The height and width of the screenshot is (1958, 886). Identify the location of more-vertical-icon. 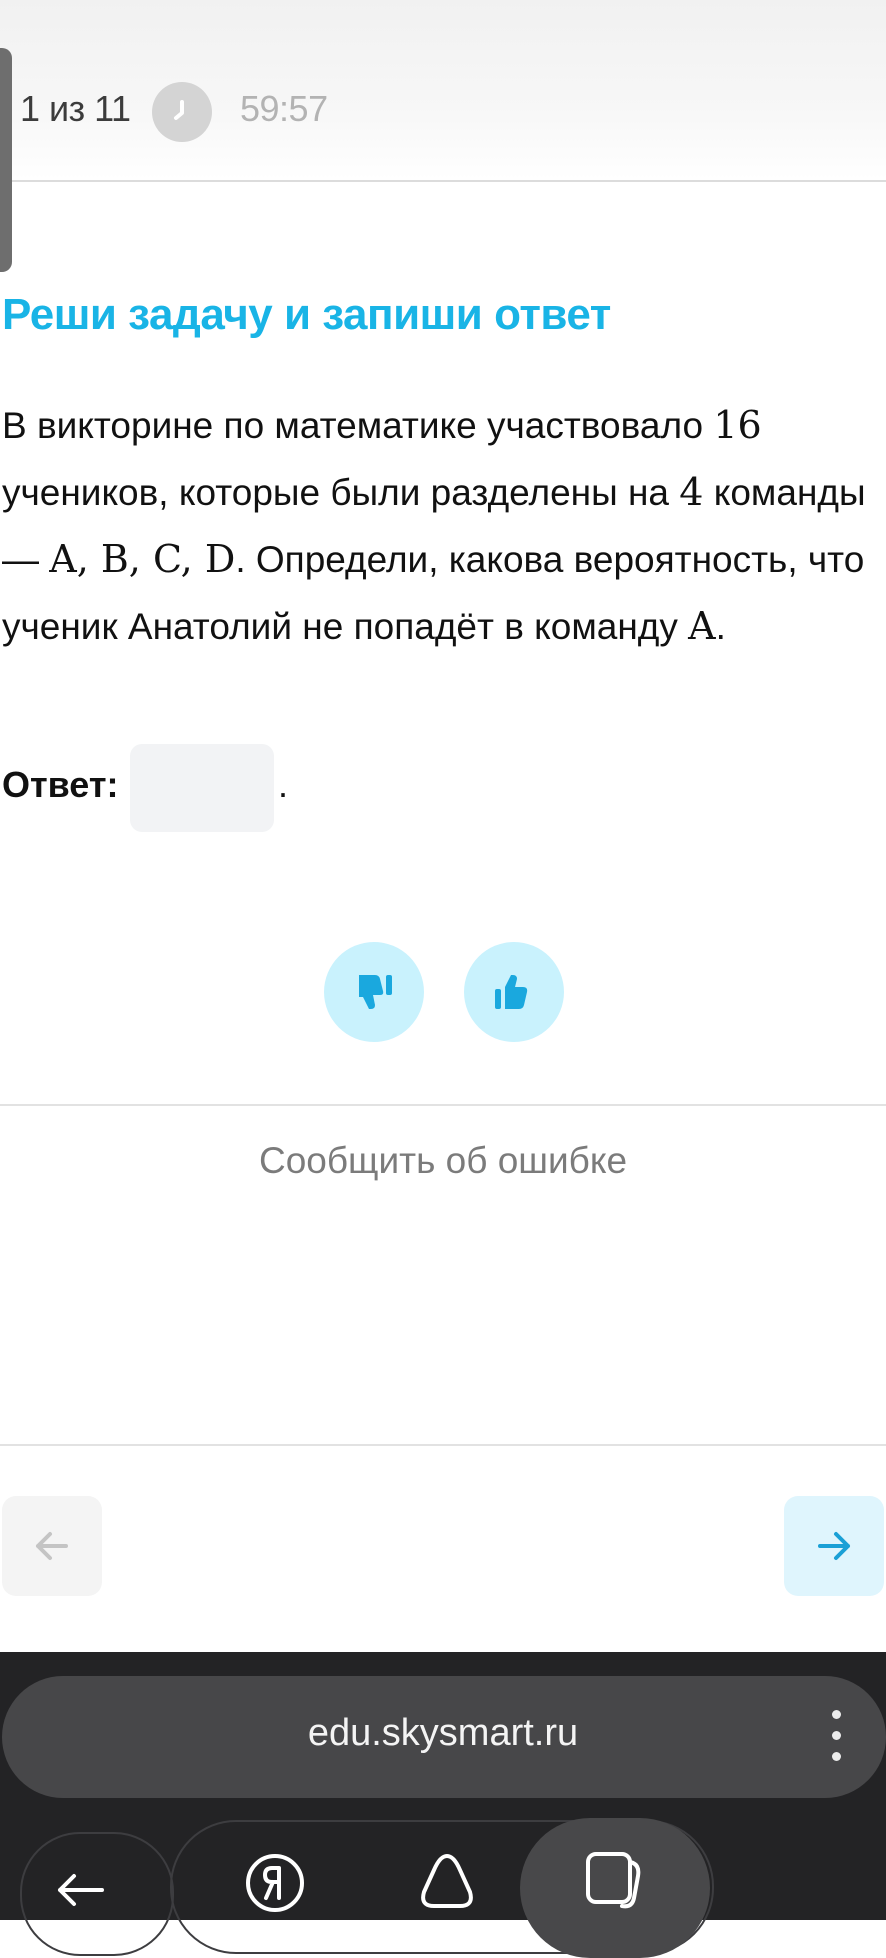
(836, 1738).